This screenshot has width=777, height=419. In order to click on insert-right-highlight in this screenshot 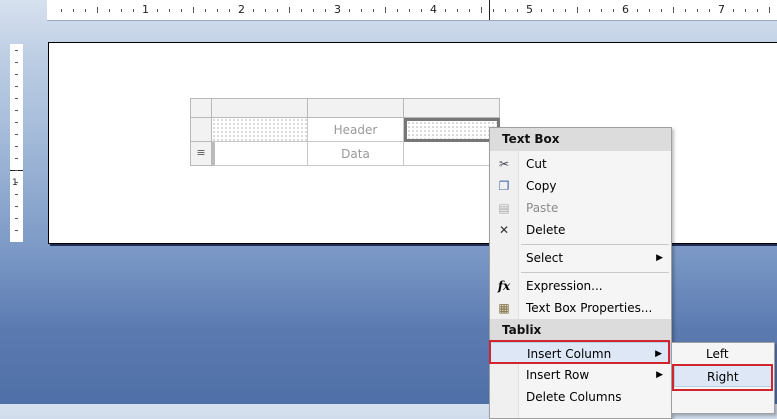, I will do `click(722, 377)`.